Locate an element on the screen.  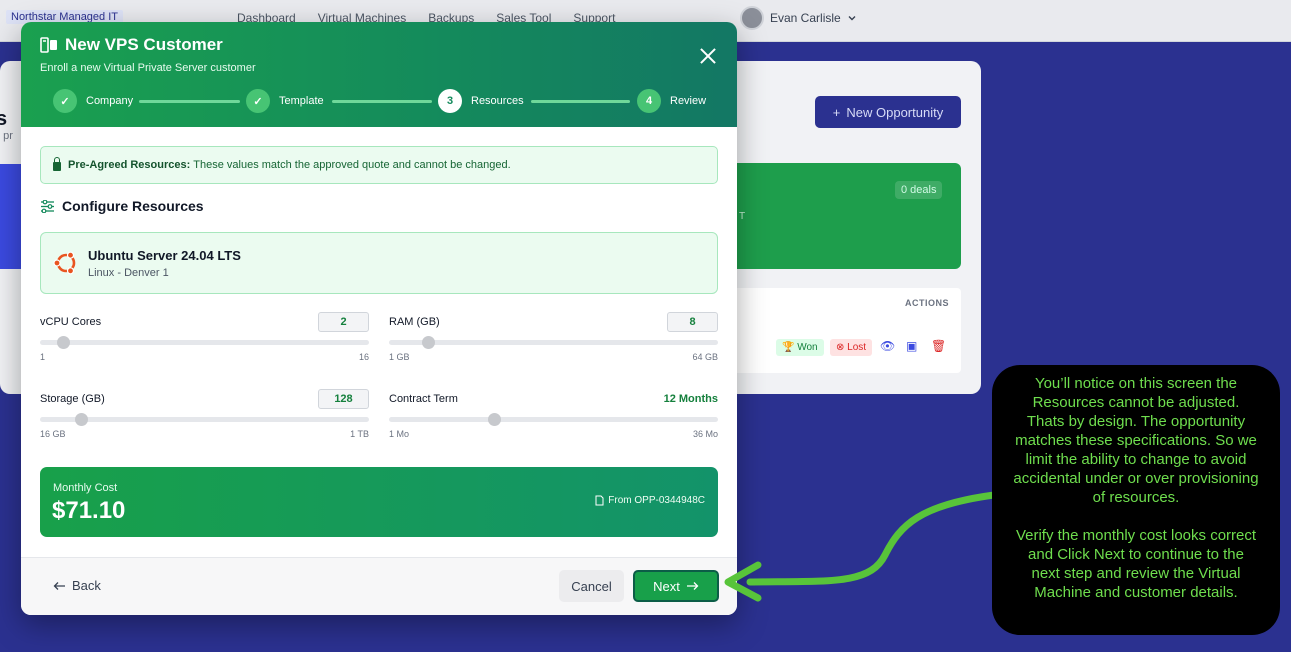
lost-button: ⊗ Lost is located at coordinates (851, 347).